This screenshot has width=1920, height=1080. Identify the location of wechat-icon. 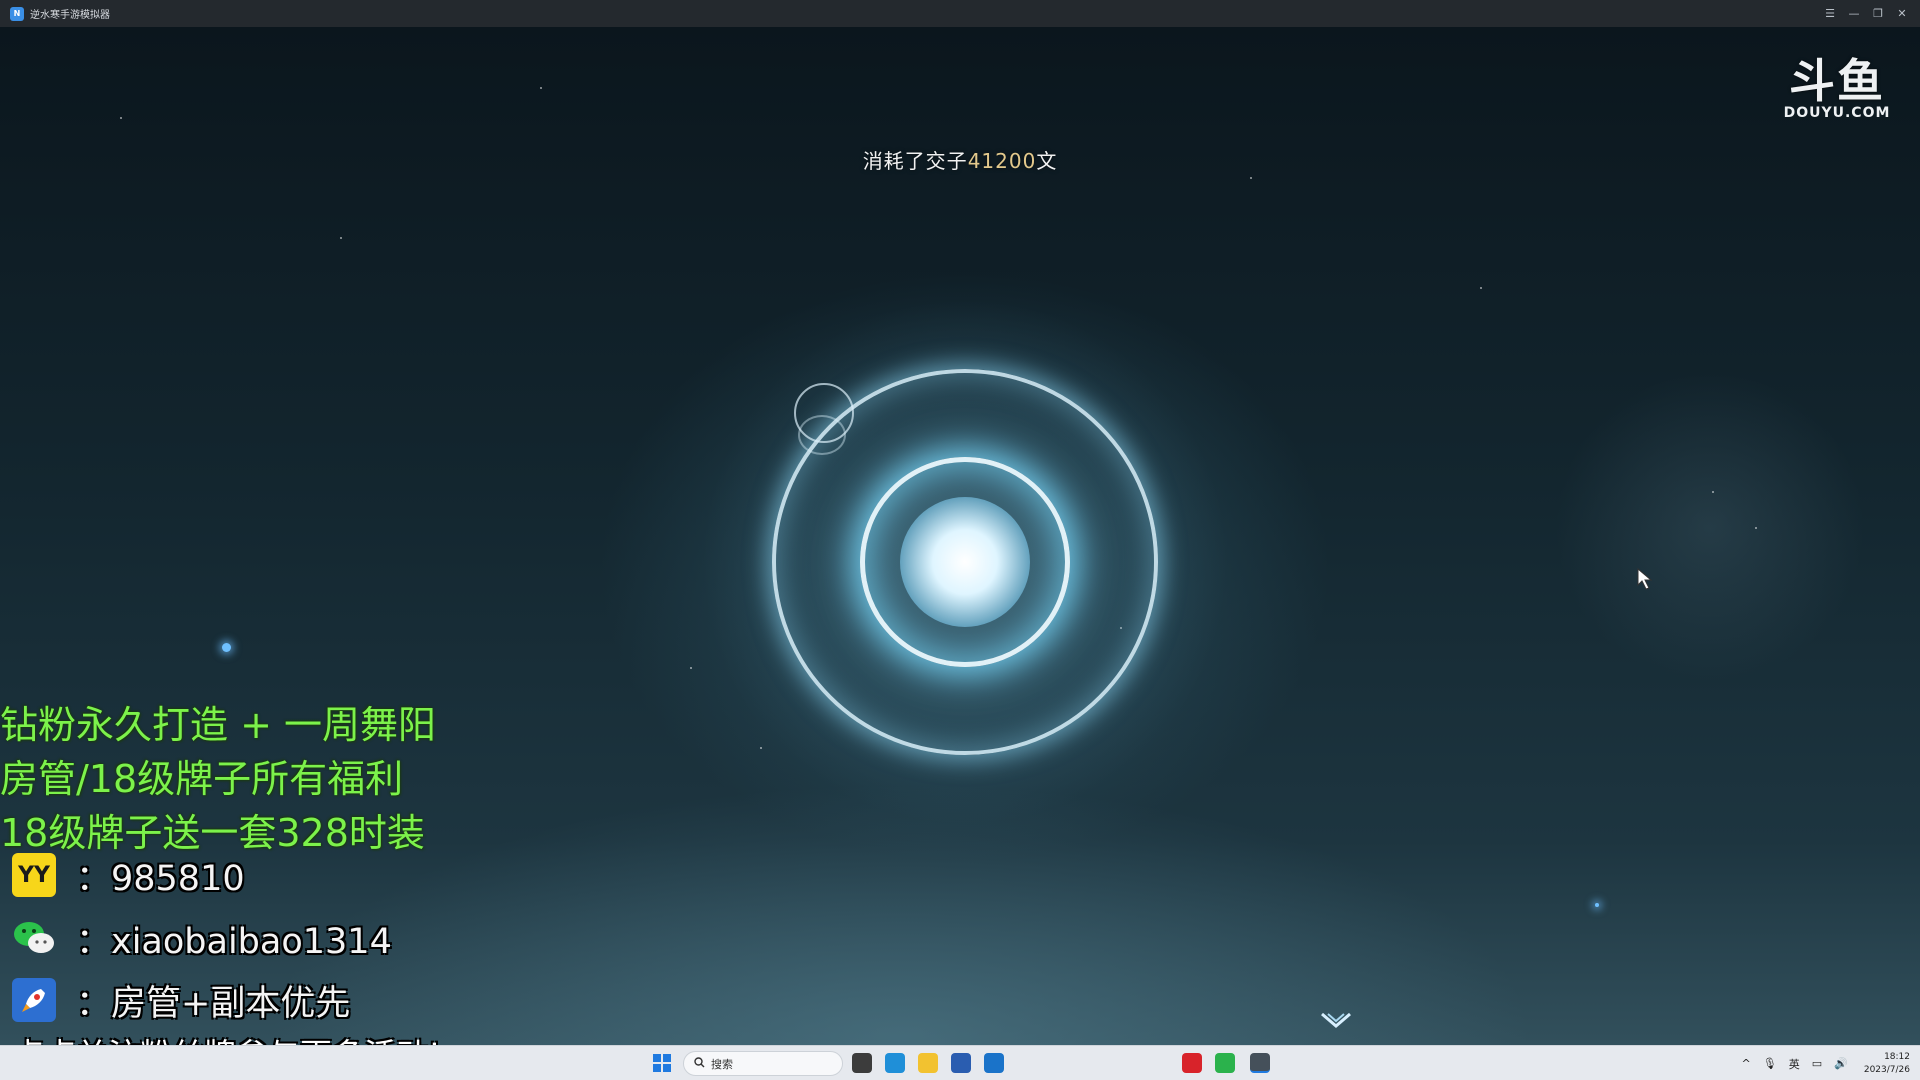
(34, 938).